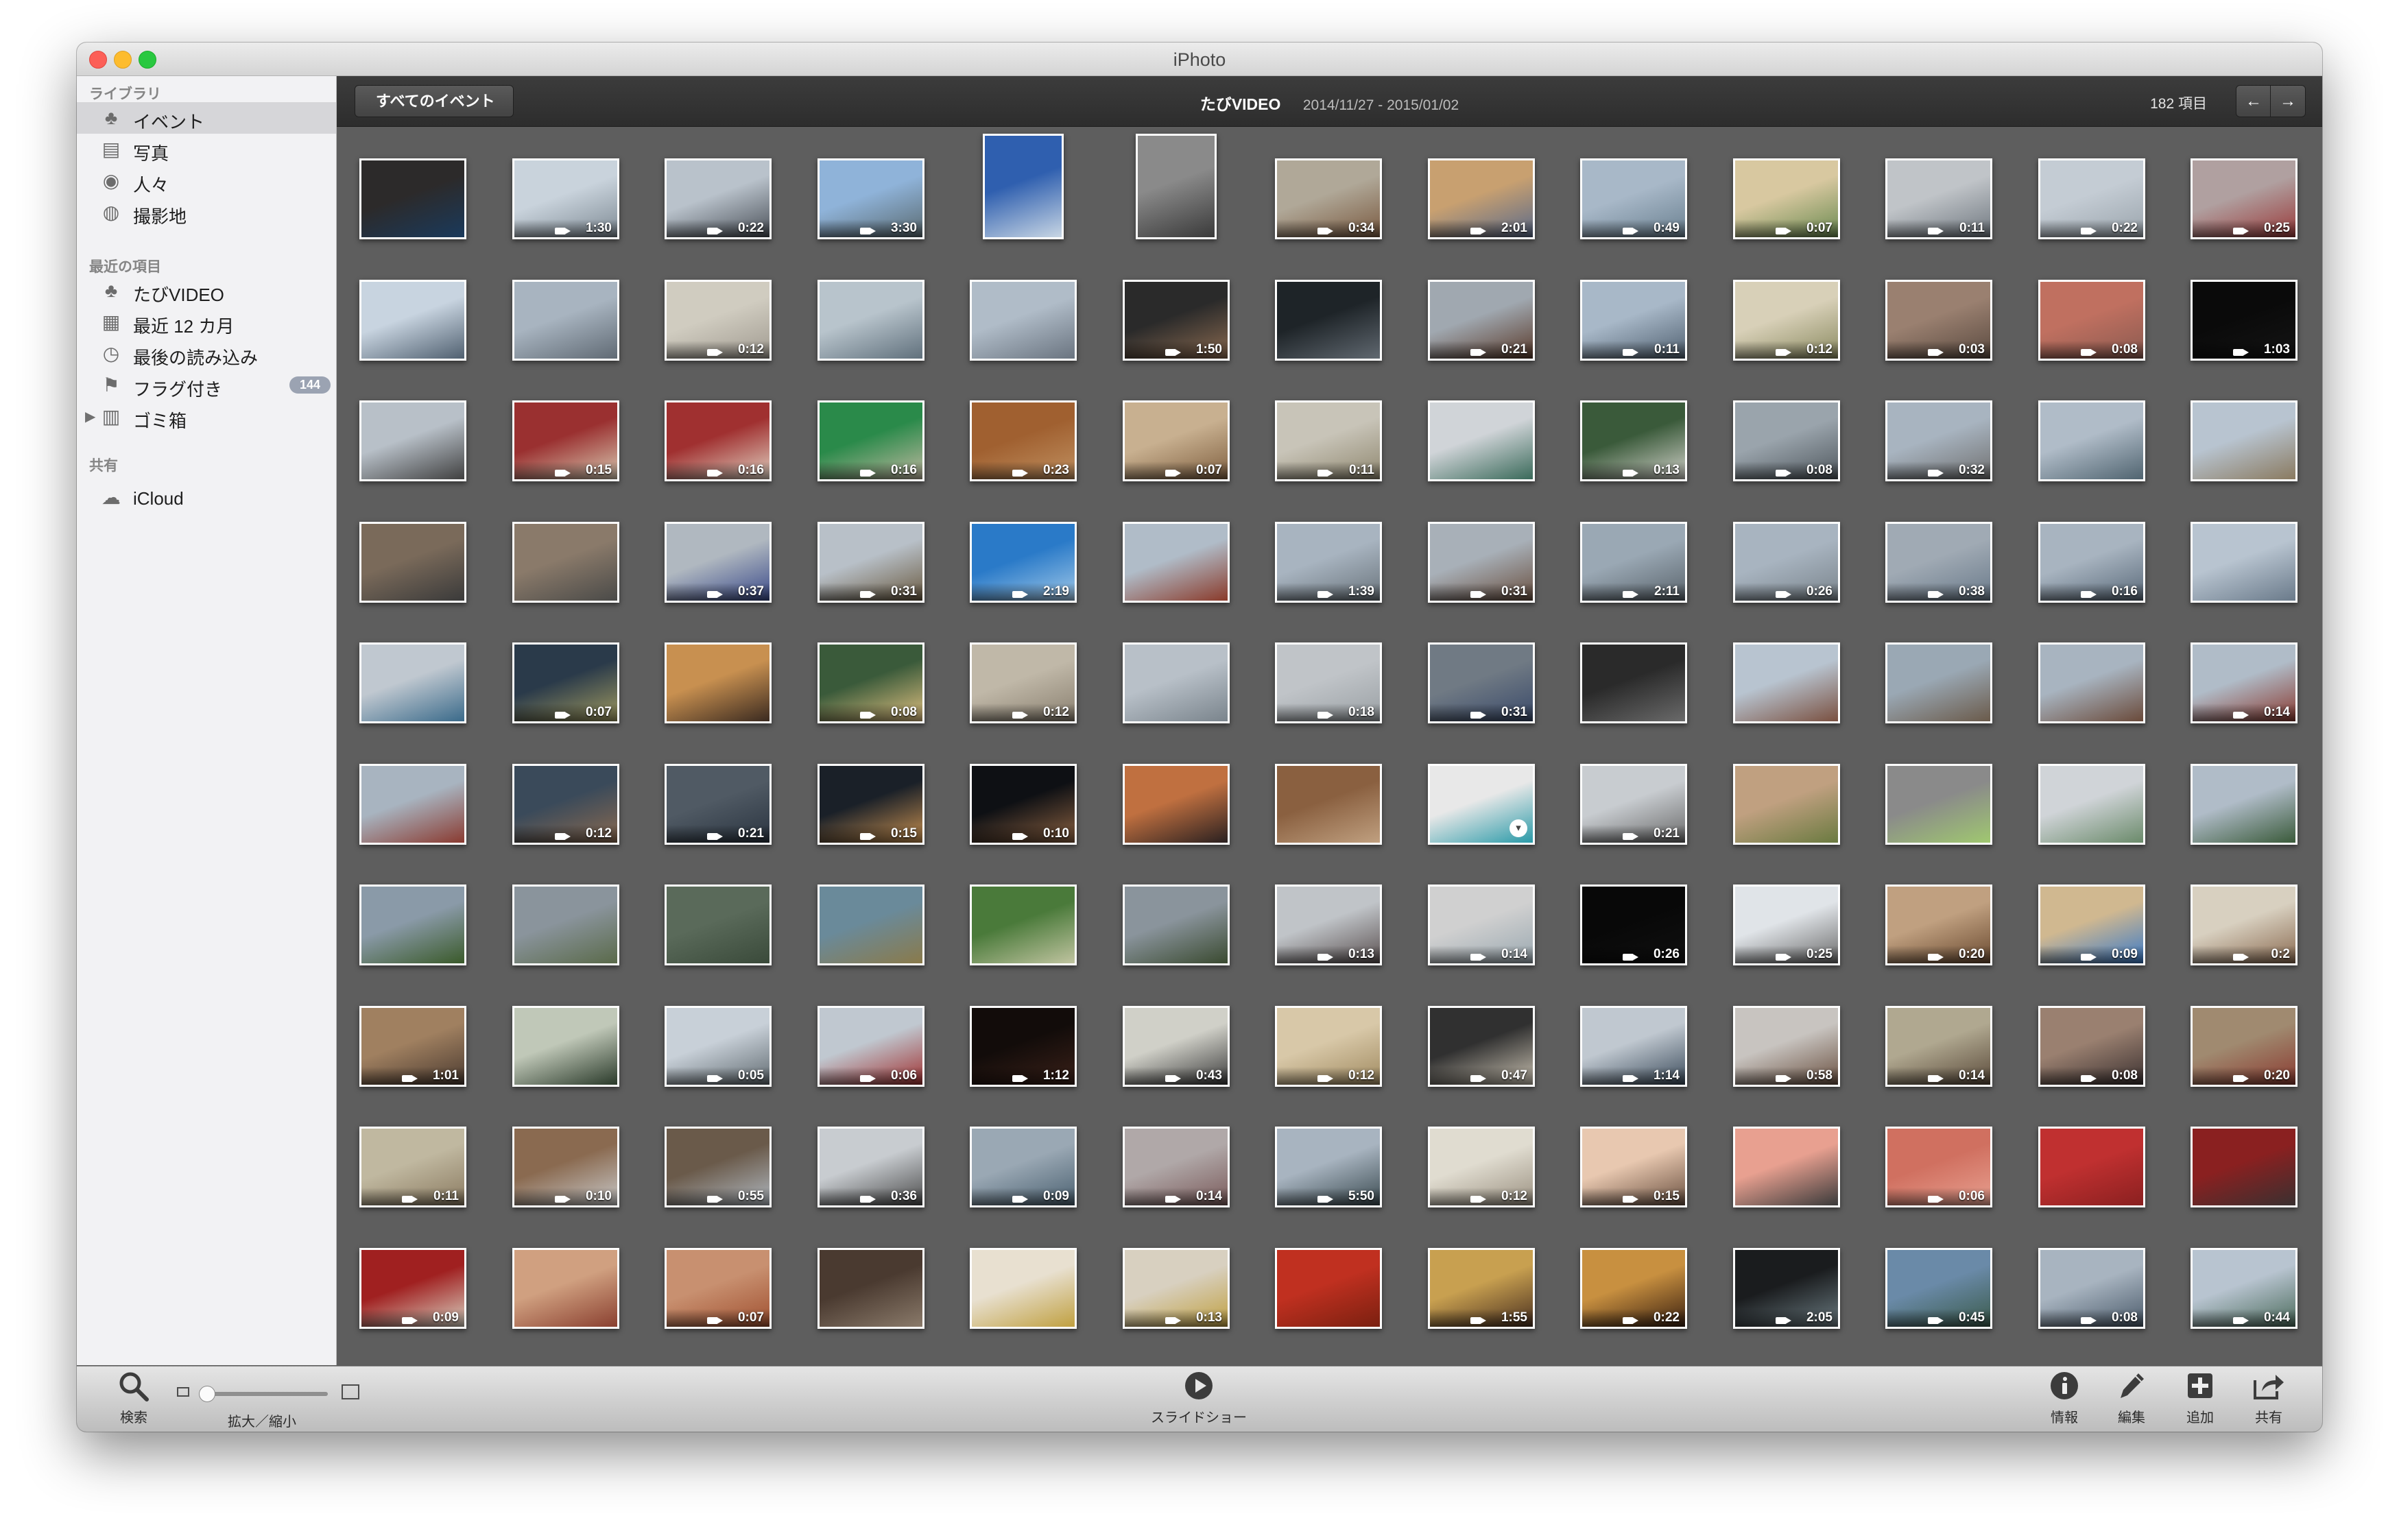 This screenshot has width=2399, height=1540. I want to click on video-thumbnail: 0:47, so click(1481, 1046).